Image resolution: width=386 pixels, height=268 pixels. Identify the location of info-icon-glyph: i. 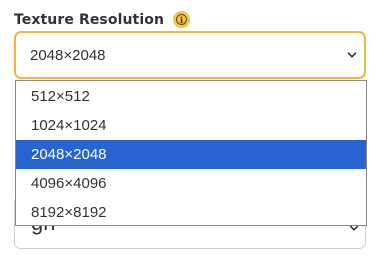
(182, 19).